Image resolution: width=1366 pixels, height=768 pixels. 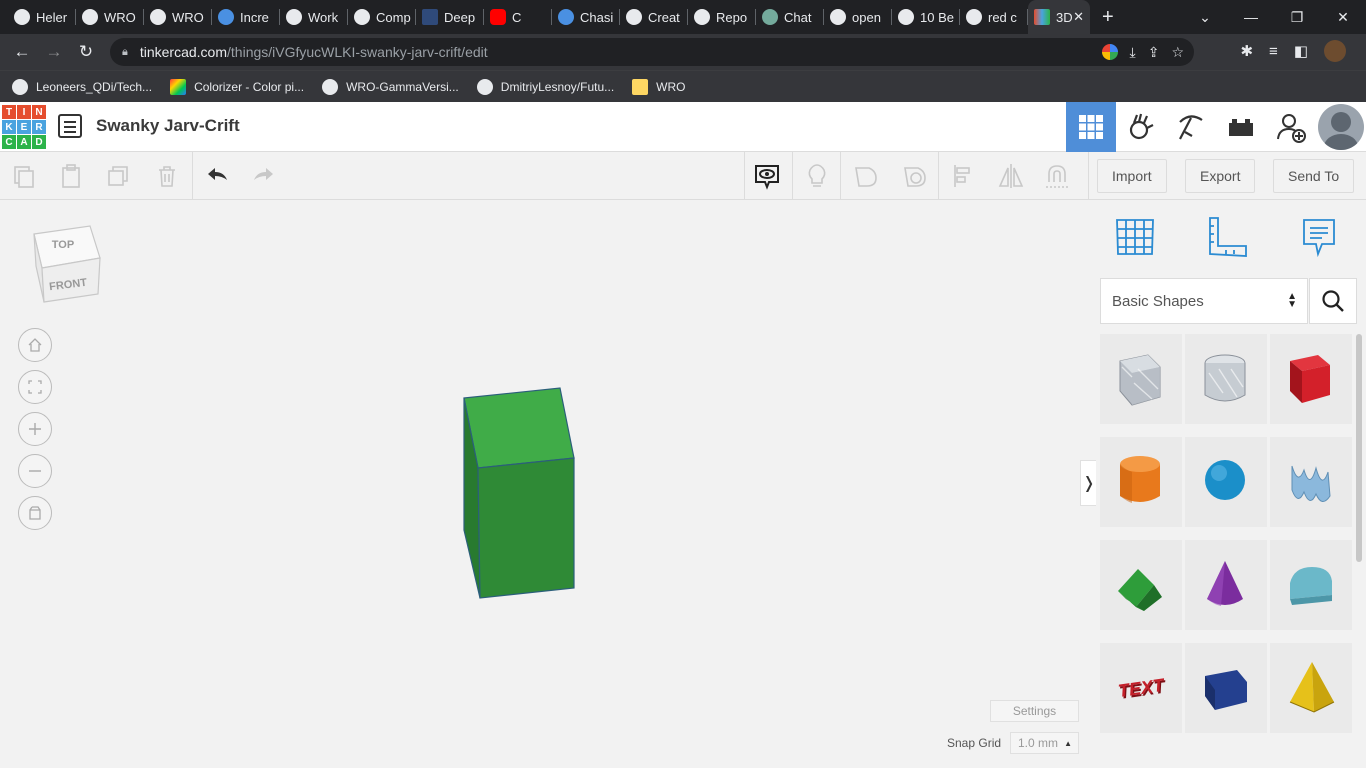 I want to click on toggle-hints-button, so click(x=817, y=176).